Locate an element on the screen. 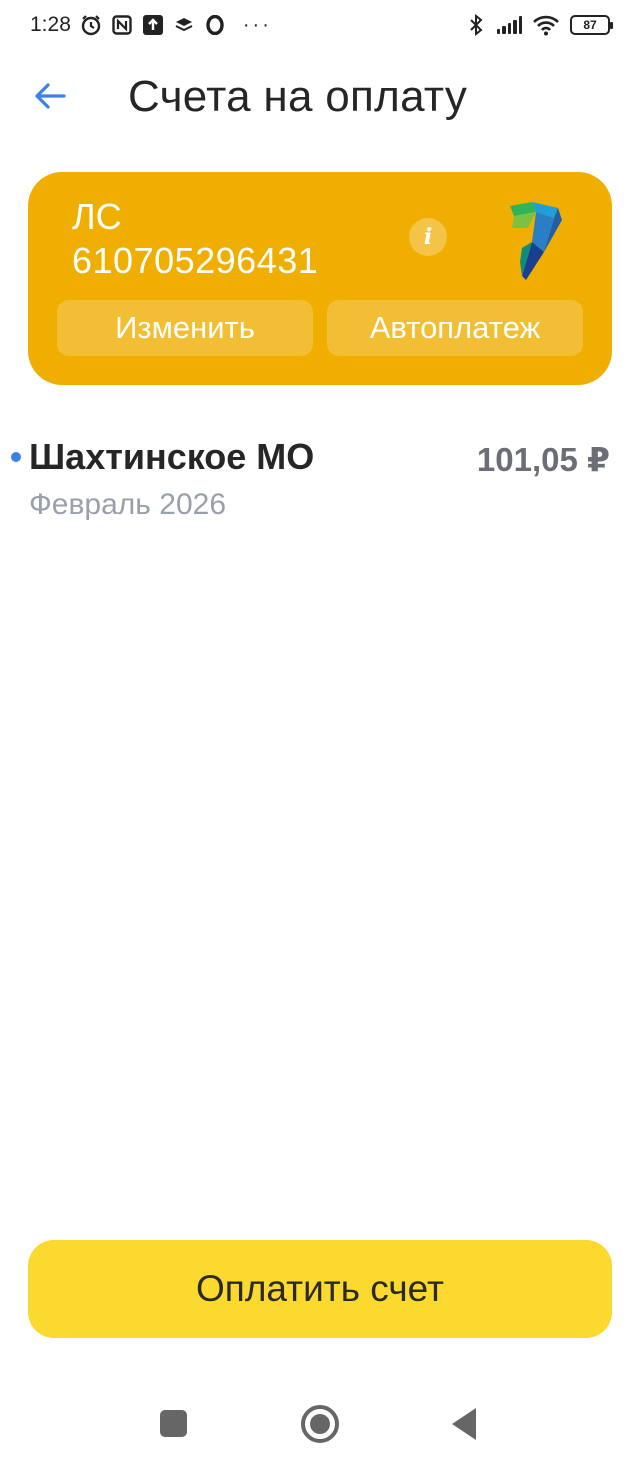 The width and height of the screenshot is (640, 1467). arrow-left-icon is located at coordinates (50, 96).